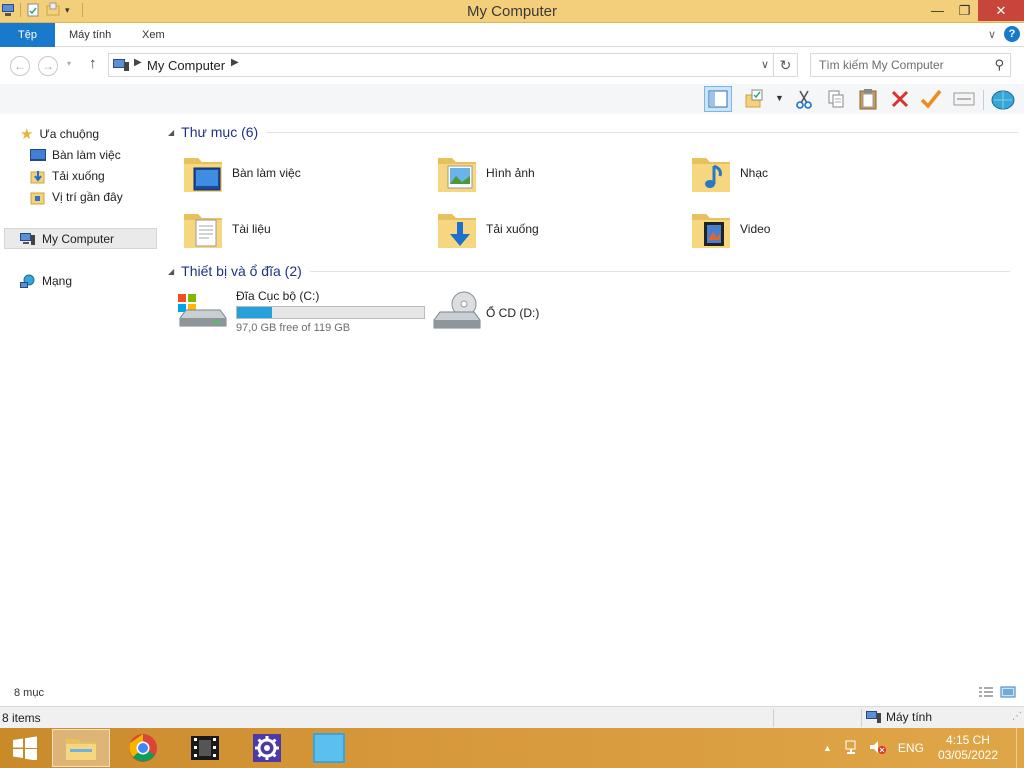  What do you see at coordinates (999, 65) in the screenshot?
I see `search-icon: ⚲` at bounding box center [999, 65].